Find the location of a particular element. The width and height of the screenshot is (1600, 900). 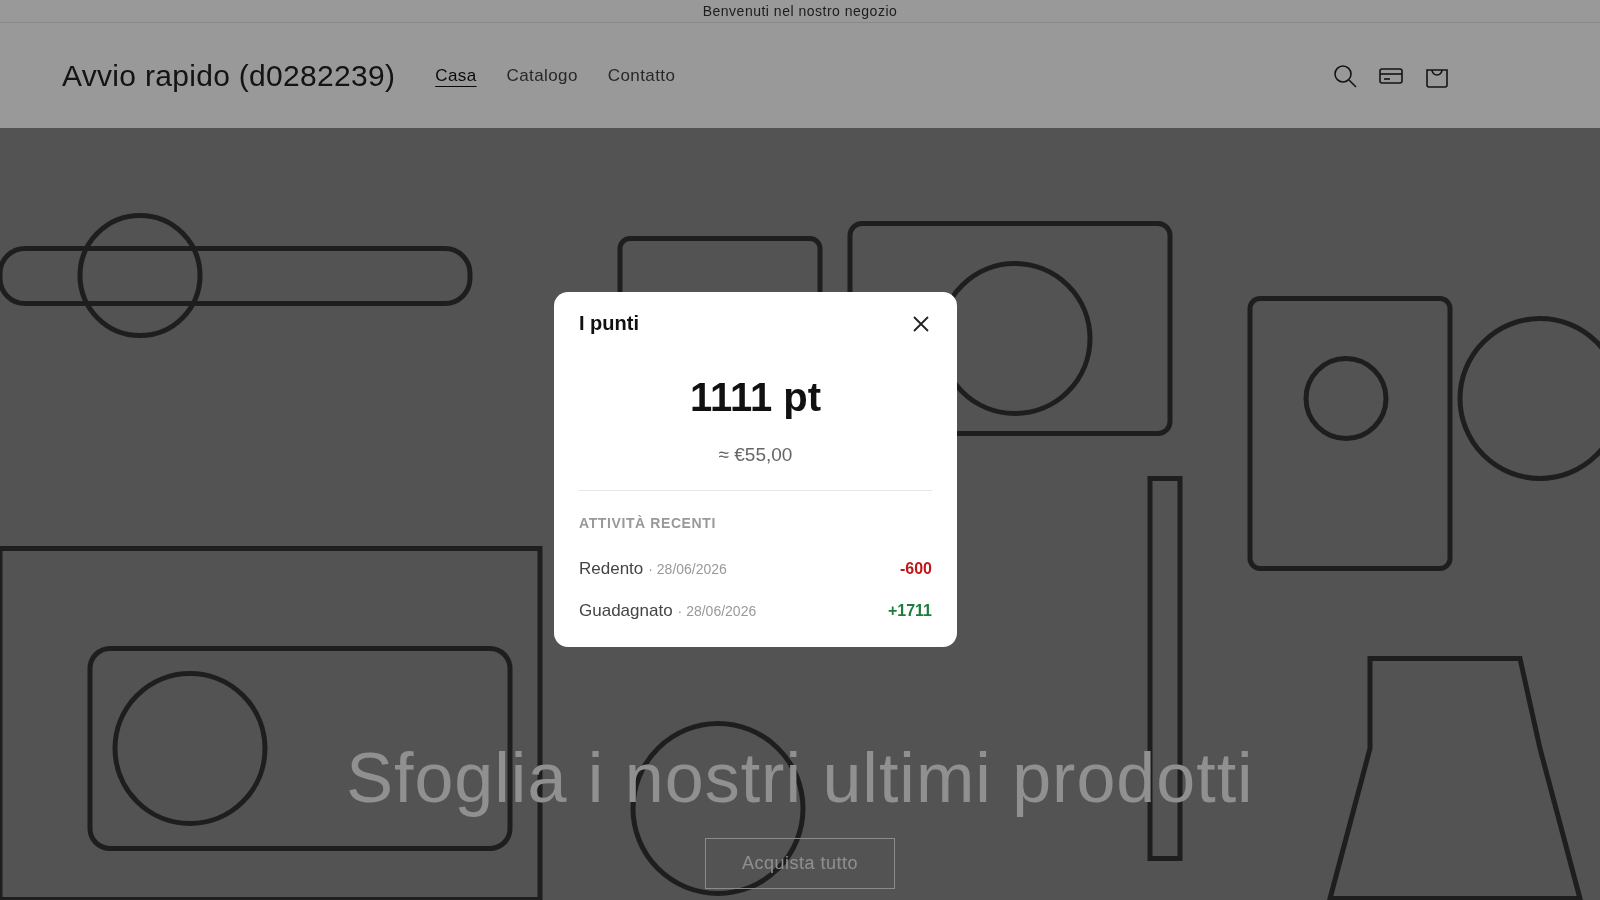

points-value: ≈ €55,00 is located at coordinates (755, 455).